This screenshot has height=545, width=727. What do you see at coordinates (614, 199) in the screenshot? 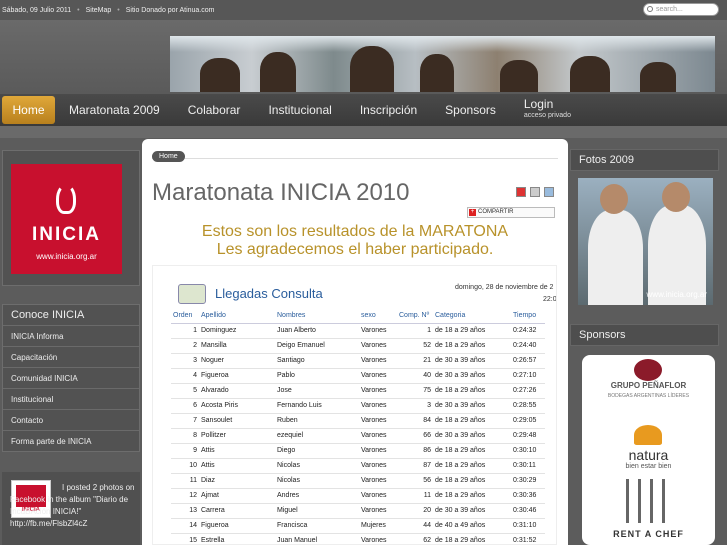
I see `runner-face` at bounding box center [614, 199].